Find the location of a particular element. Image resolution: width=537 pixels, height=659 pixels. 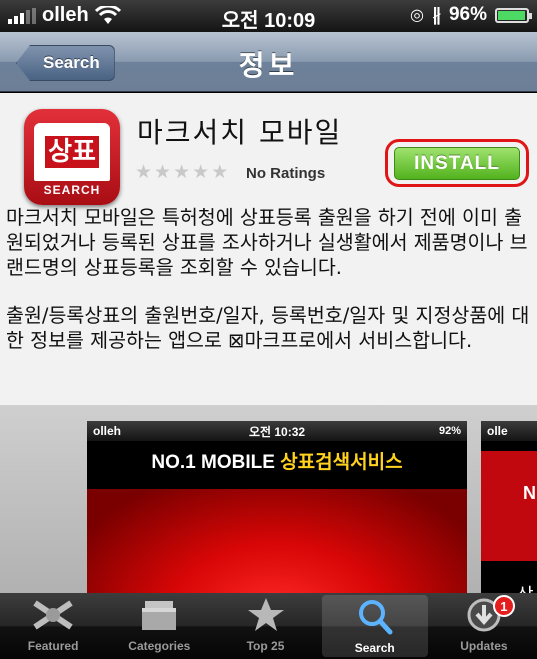

mini-status-bar: olle is located at coordinates (509, 431).